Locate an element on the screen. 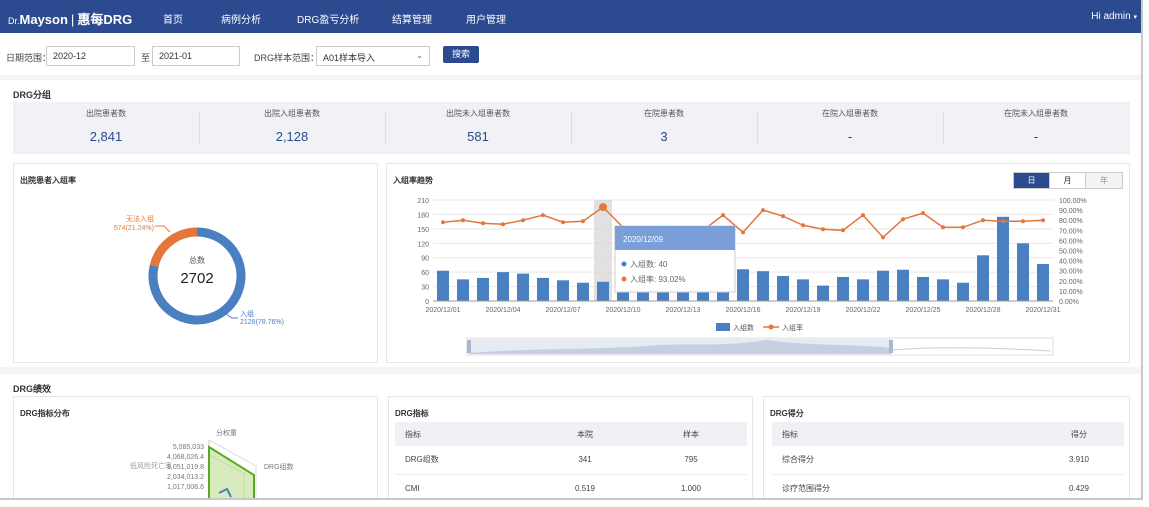 This screenshot has width=1149, height=507. table-header-row: 指标 本院 样本 is located at coordinates (571, 434).